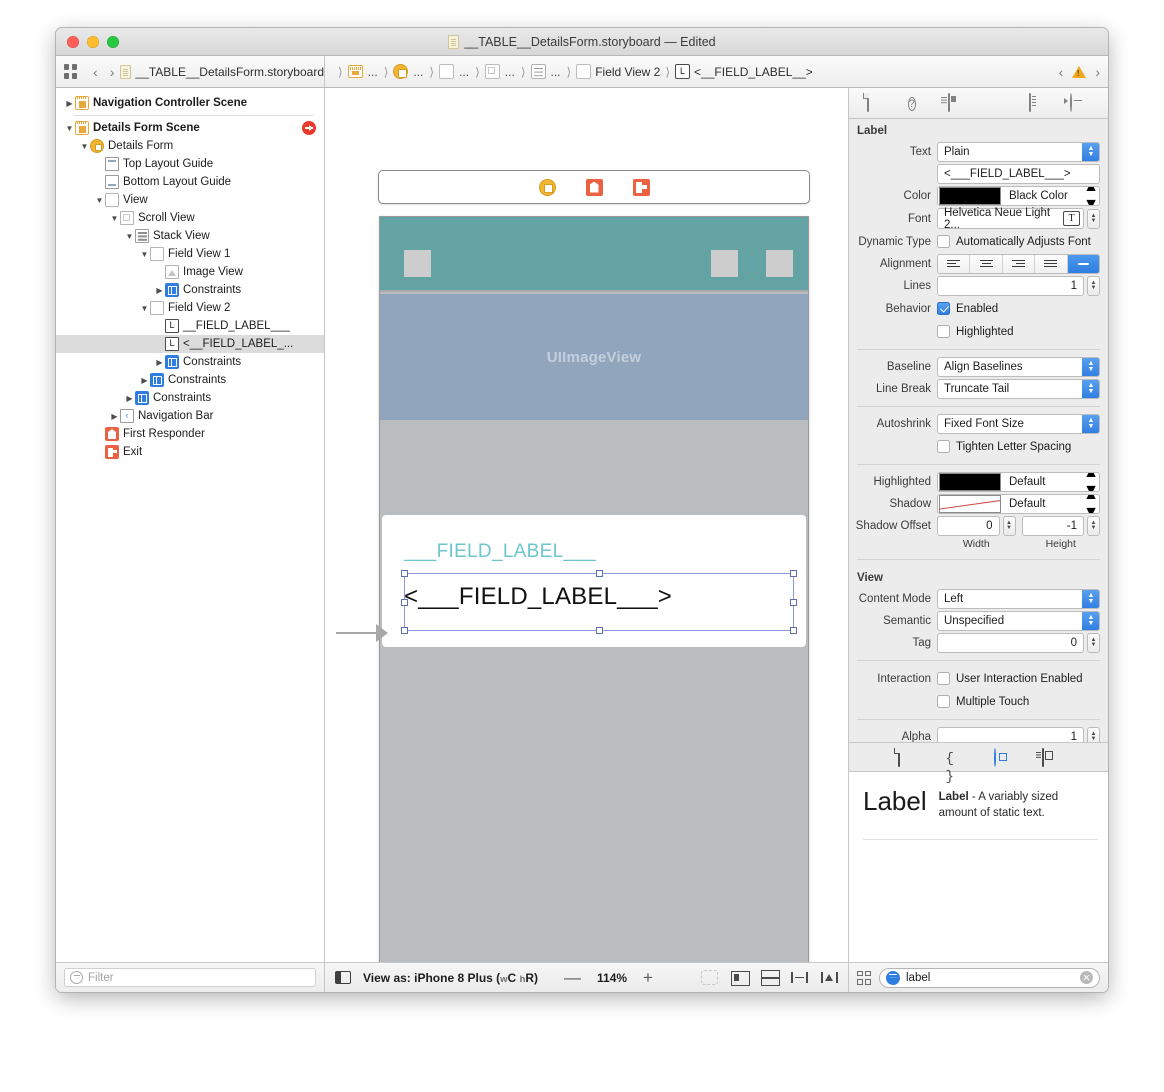 The image size is (1164, 1092). Describe the element at coordinates (955, 767) in the screenshot. I see `code-snippet-library-icon: { }` at that location.